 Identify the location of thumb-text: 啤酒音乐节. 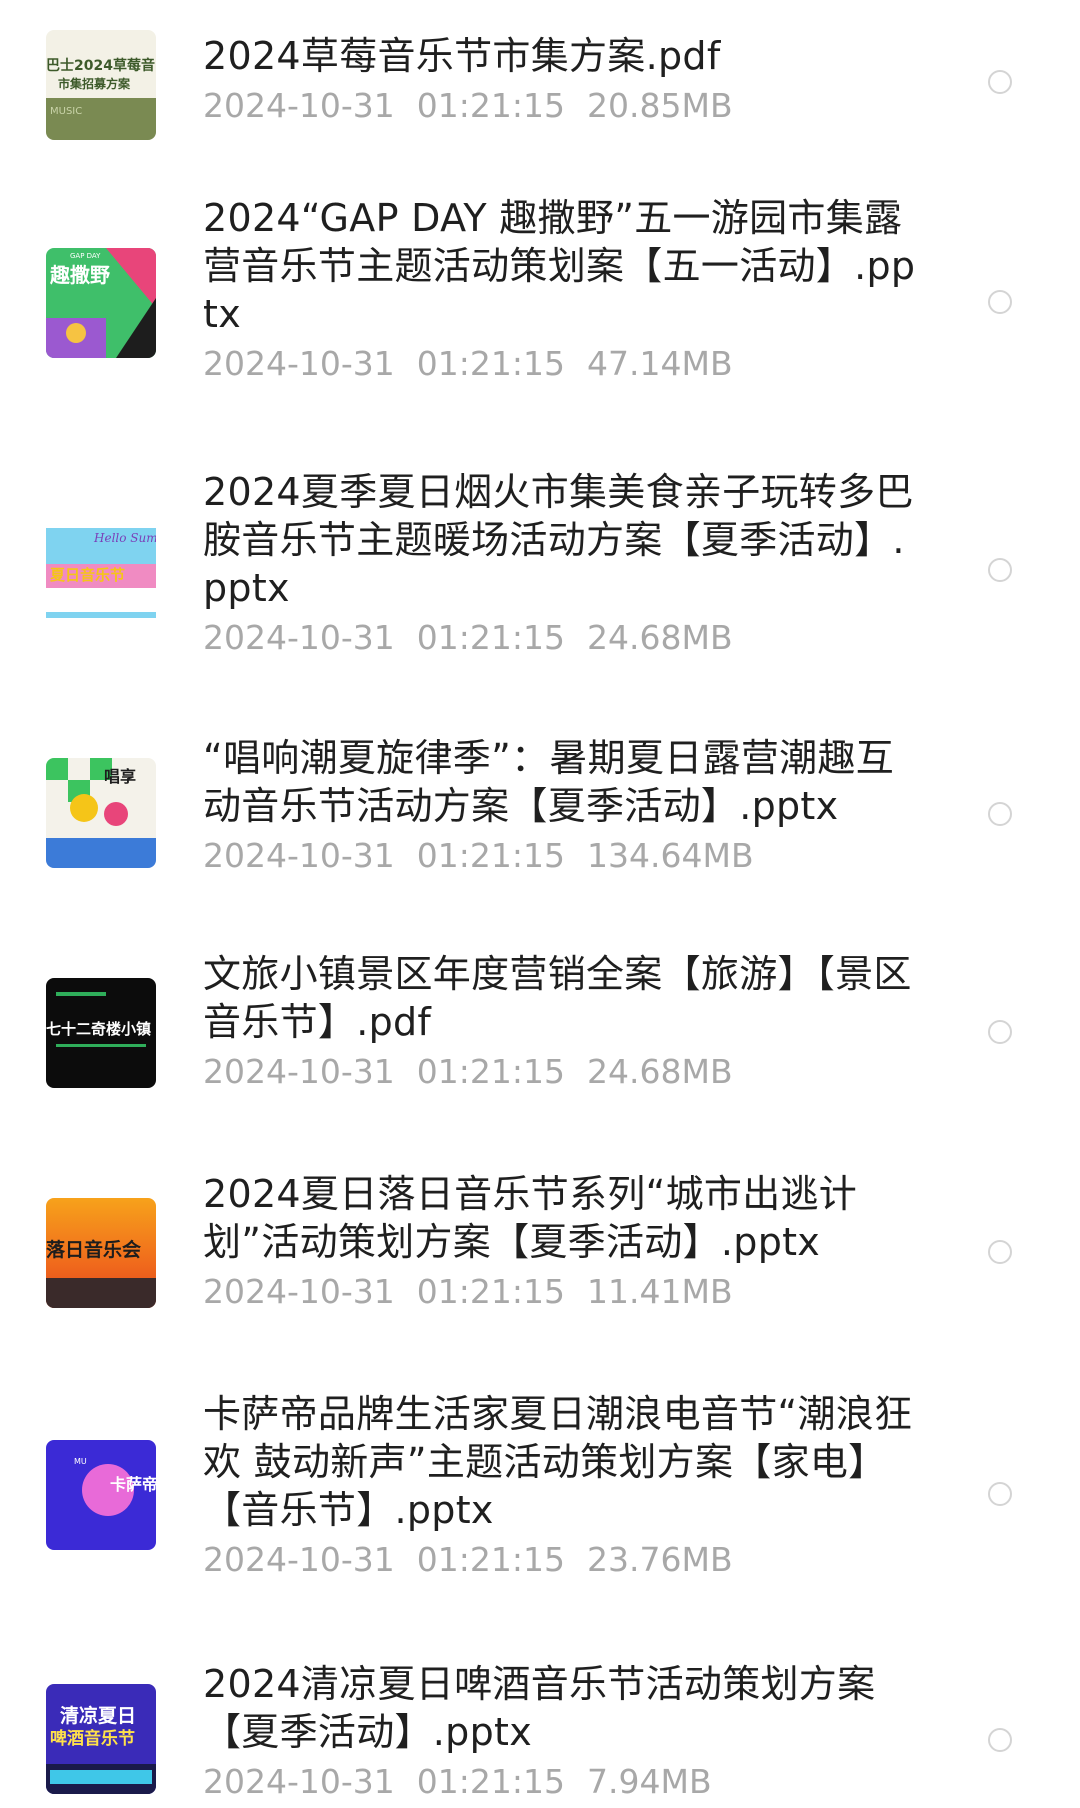
(92, 1738).